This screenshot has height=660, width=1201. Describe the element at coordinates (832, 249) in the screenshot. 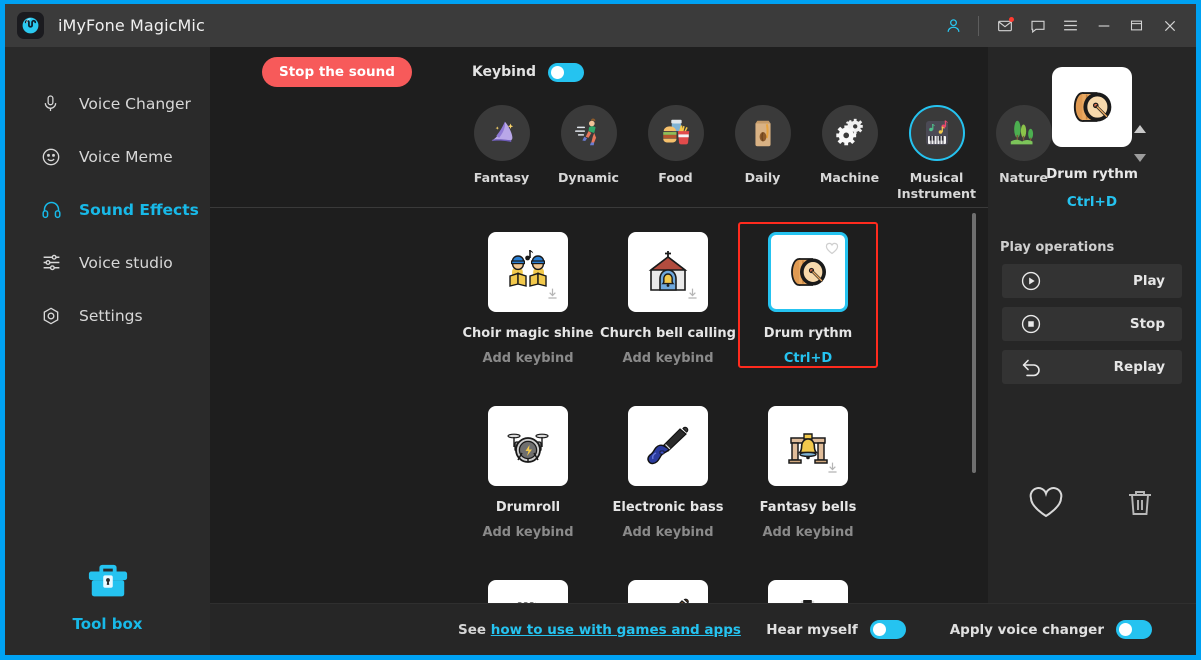

I see `heart-icon` at that location.